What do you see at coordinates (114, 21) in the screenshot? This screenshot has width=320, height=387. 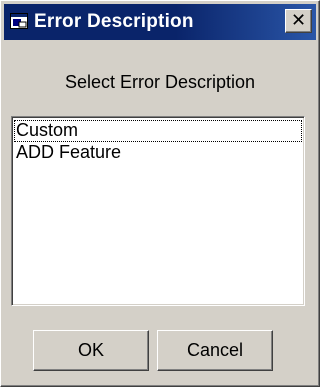 I see `window-title: Error Description` at bounding box center [114, 21].